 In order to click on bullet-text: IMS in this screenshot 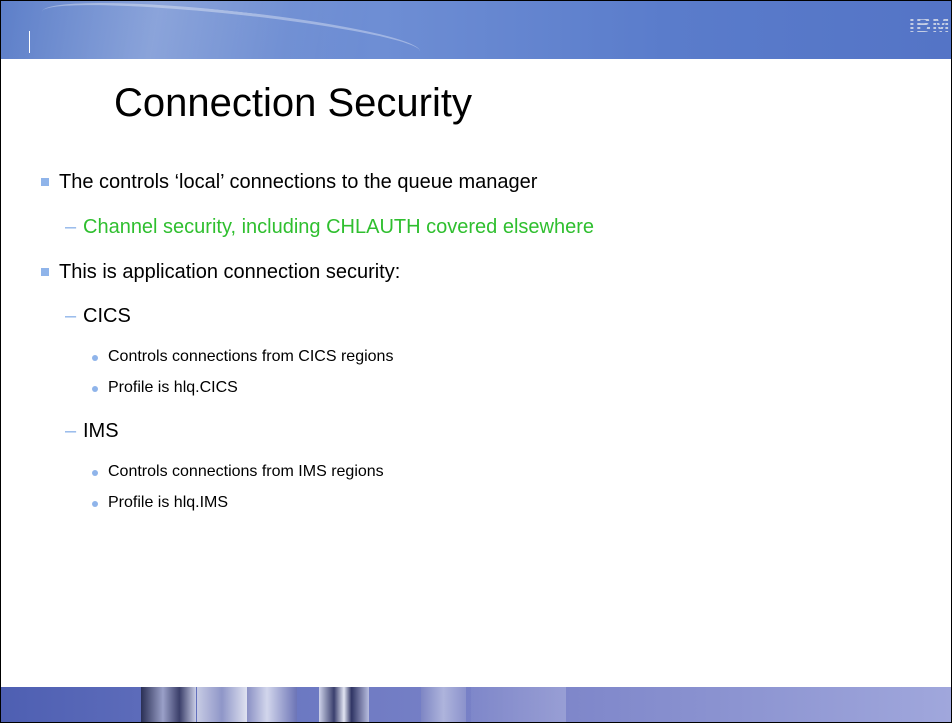, I will do `click(101, 431)`.